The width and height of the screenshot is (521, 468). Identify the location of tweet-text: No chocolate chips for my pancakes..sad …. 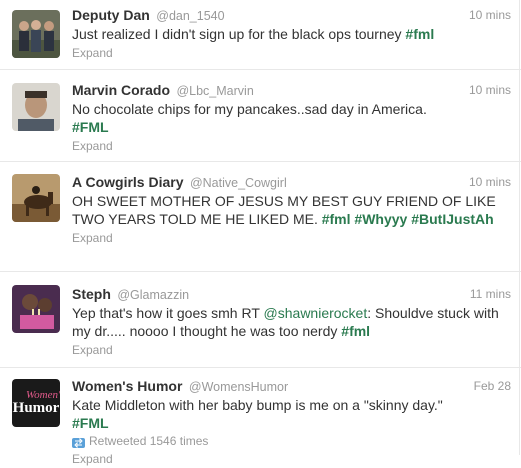
(291, 118).